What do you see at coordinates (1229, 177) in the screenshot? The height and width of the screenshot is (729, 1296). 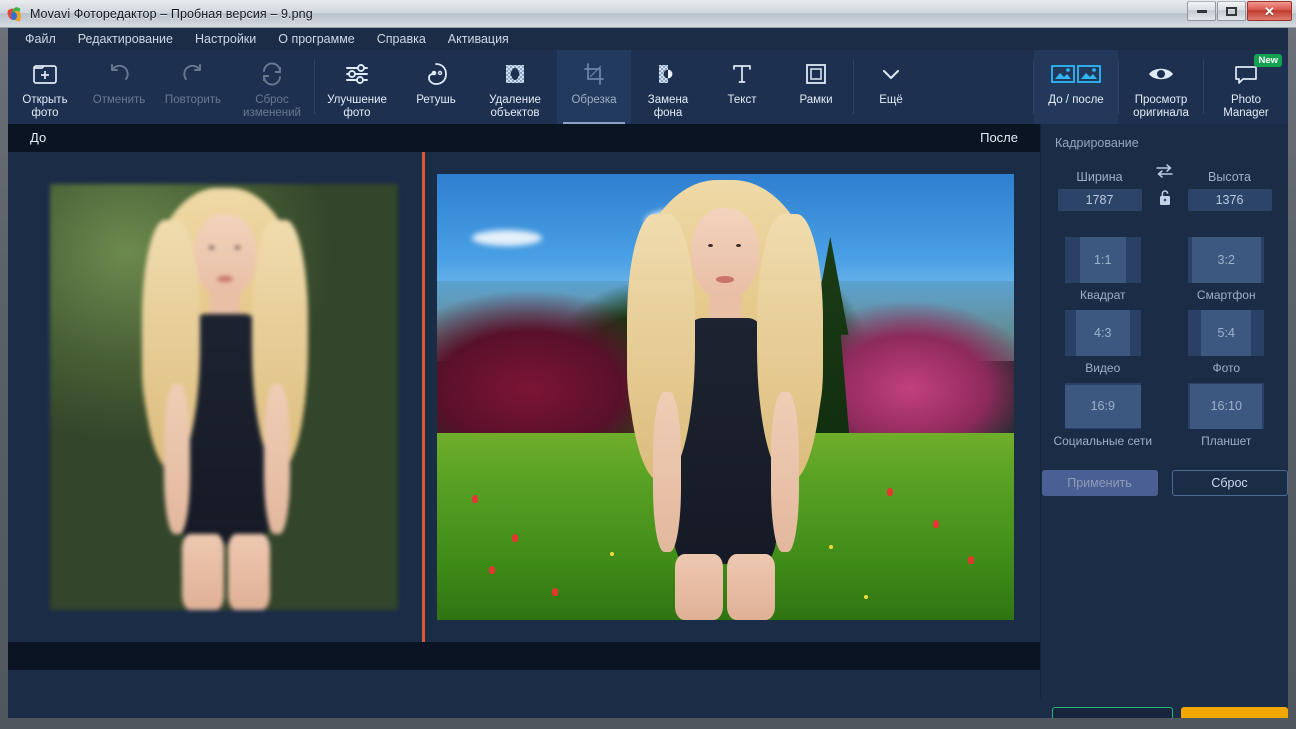 I see `height-label: Высота` at bounding box center [1229, 177].